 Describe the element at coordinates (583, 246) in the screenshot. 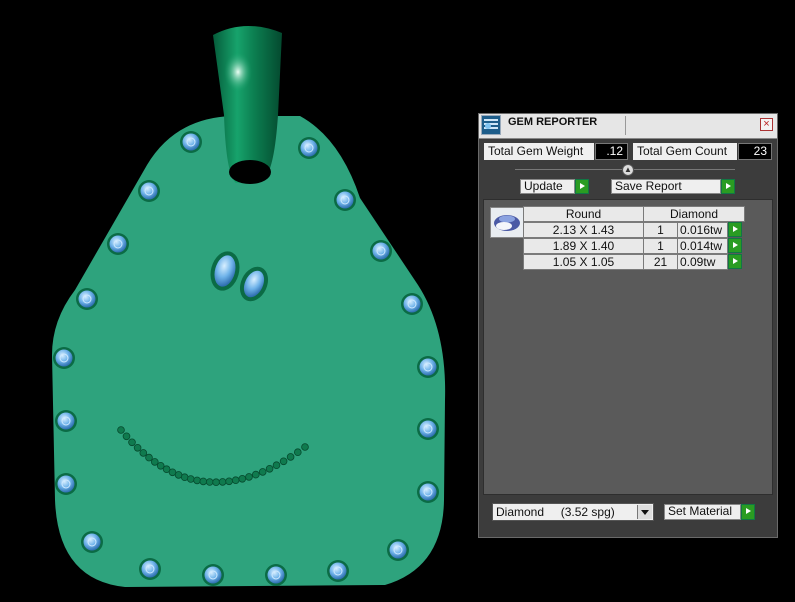

I see `row-2-size: 1.89 X 1.40` at that location.